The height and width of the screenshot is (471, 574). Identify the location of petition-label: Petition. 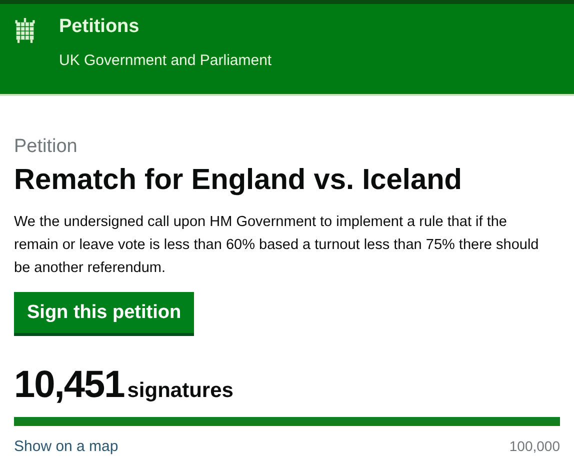
(46, 147).